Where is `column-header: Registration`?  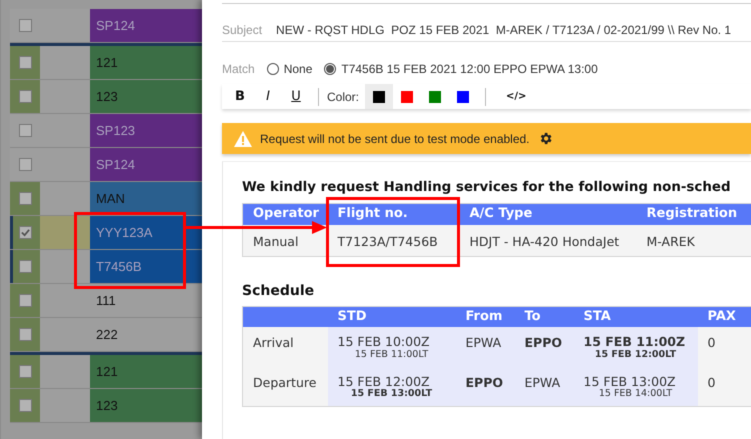 column-header: Registration is located at coordinates (693, 214).